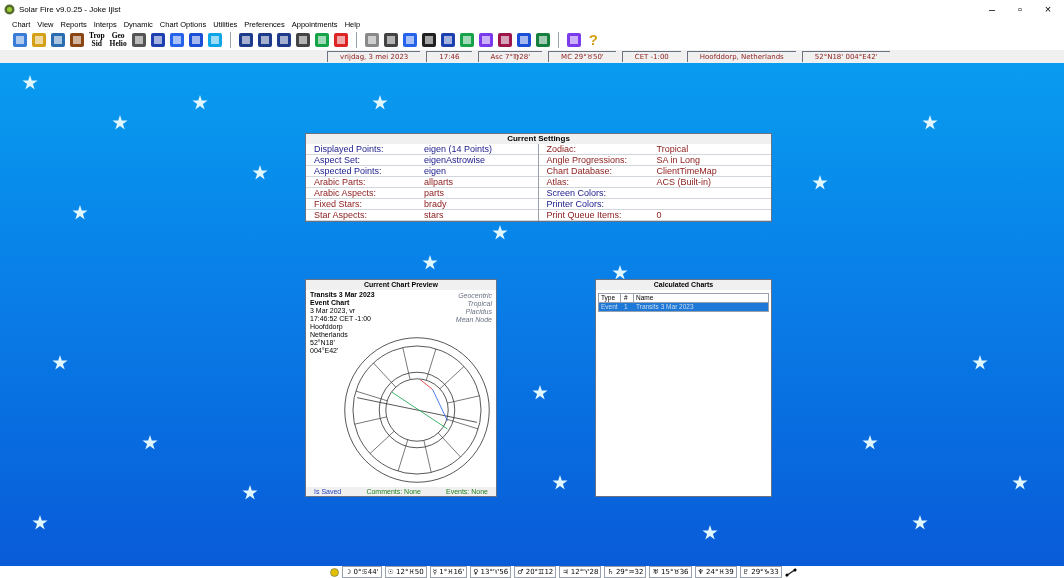 The height and width of the screenshot is (578, 1064). Describe the element at coordinates (434, 215) in the screenshot. I see `setting-value: stars` at that location.